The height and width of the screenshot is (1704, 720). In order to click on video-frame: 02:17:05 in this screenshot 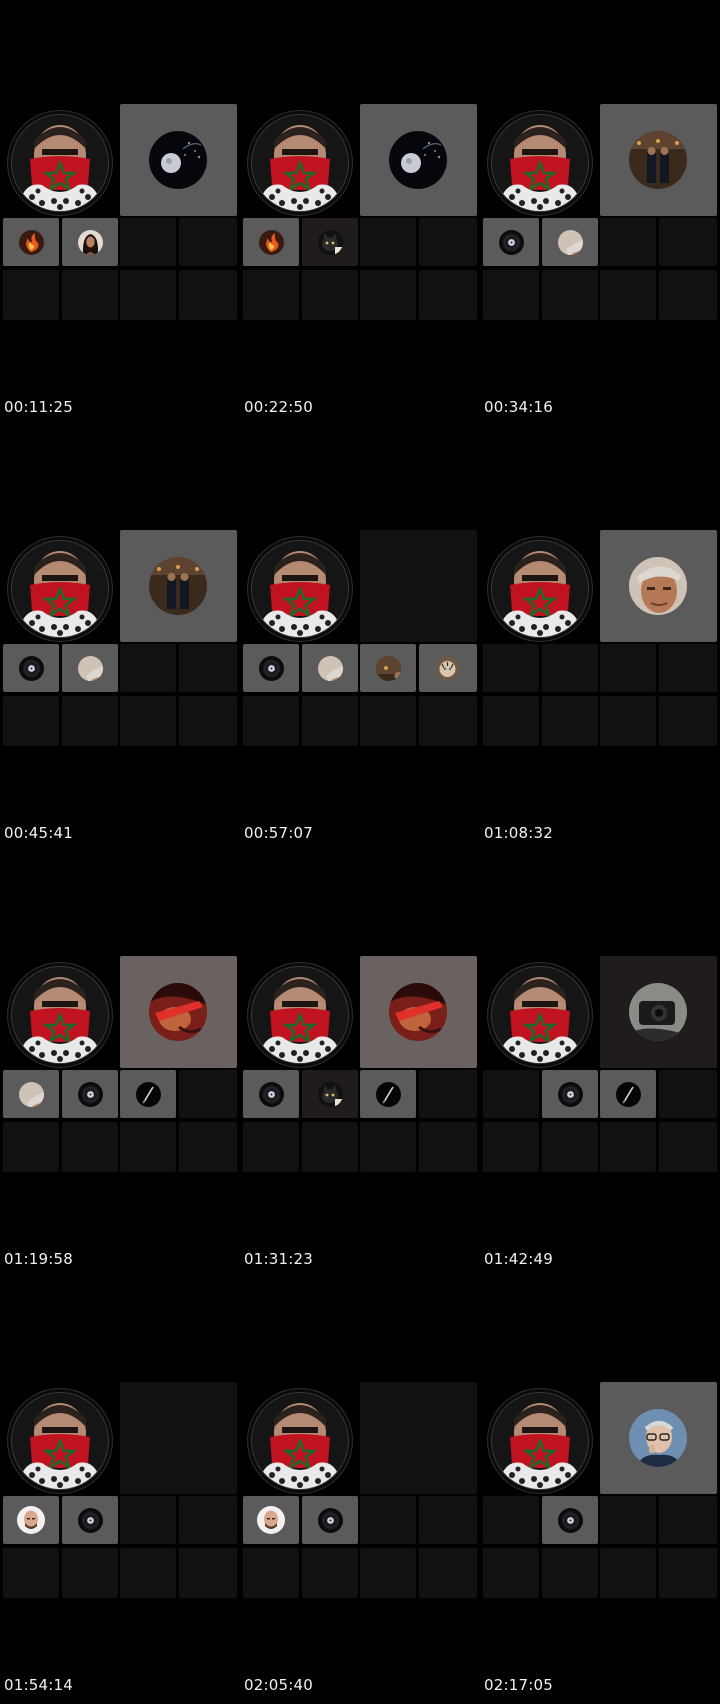, I will do `click(600, 1491)`.